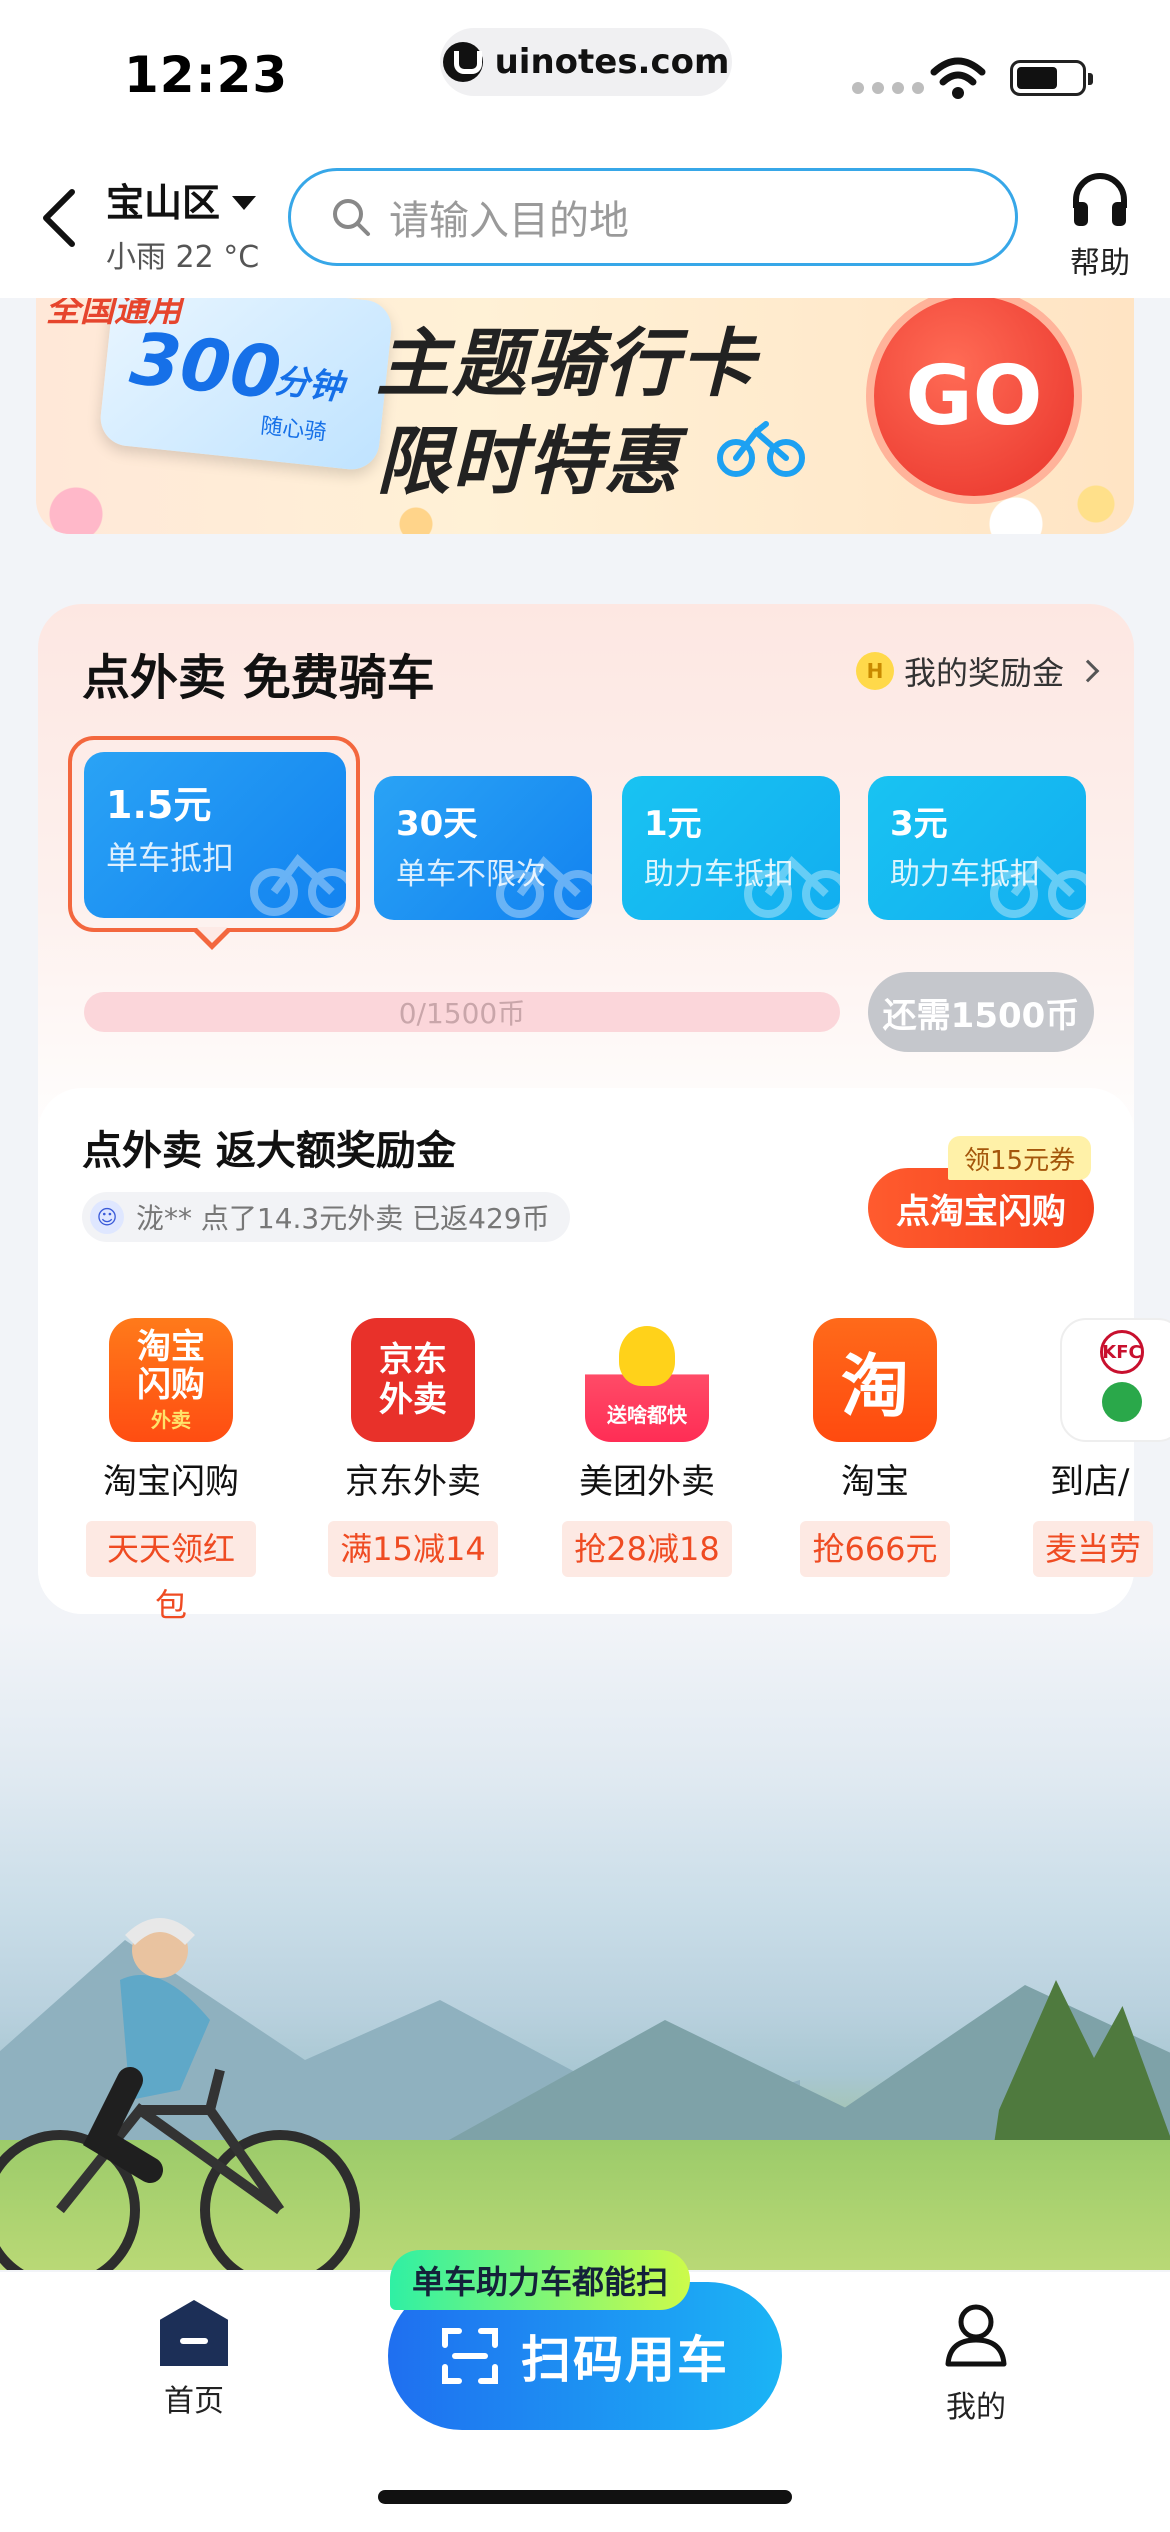  I want to click on app-taobao-flash: 淘宝 闪购 外卖 淘宝闪购 天天领红包, so click(171, 1471).